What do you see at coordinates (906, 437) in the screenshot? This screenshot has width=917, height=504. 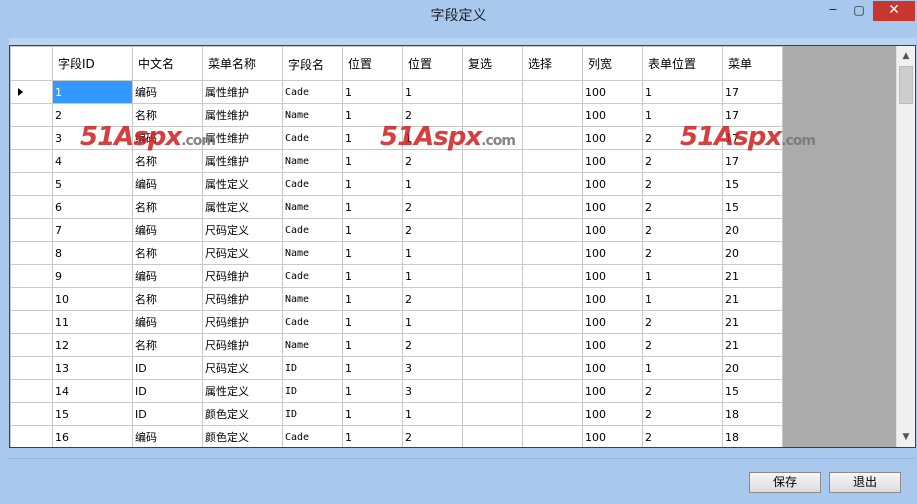 I see `scroll-down-icon: ▼` at bounding box center [906, 437].